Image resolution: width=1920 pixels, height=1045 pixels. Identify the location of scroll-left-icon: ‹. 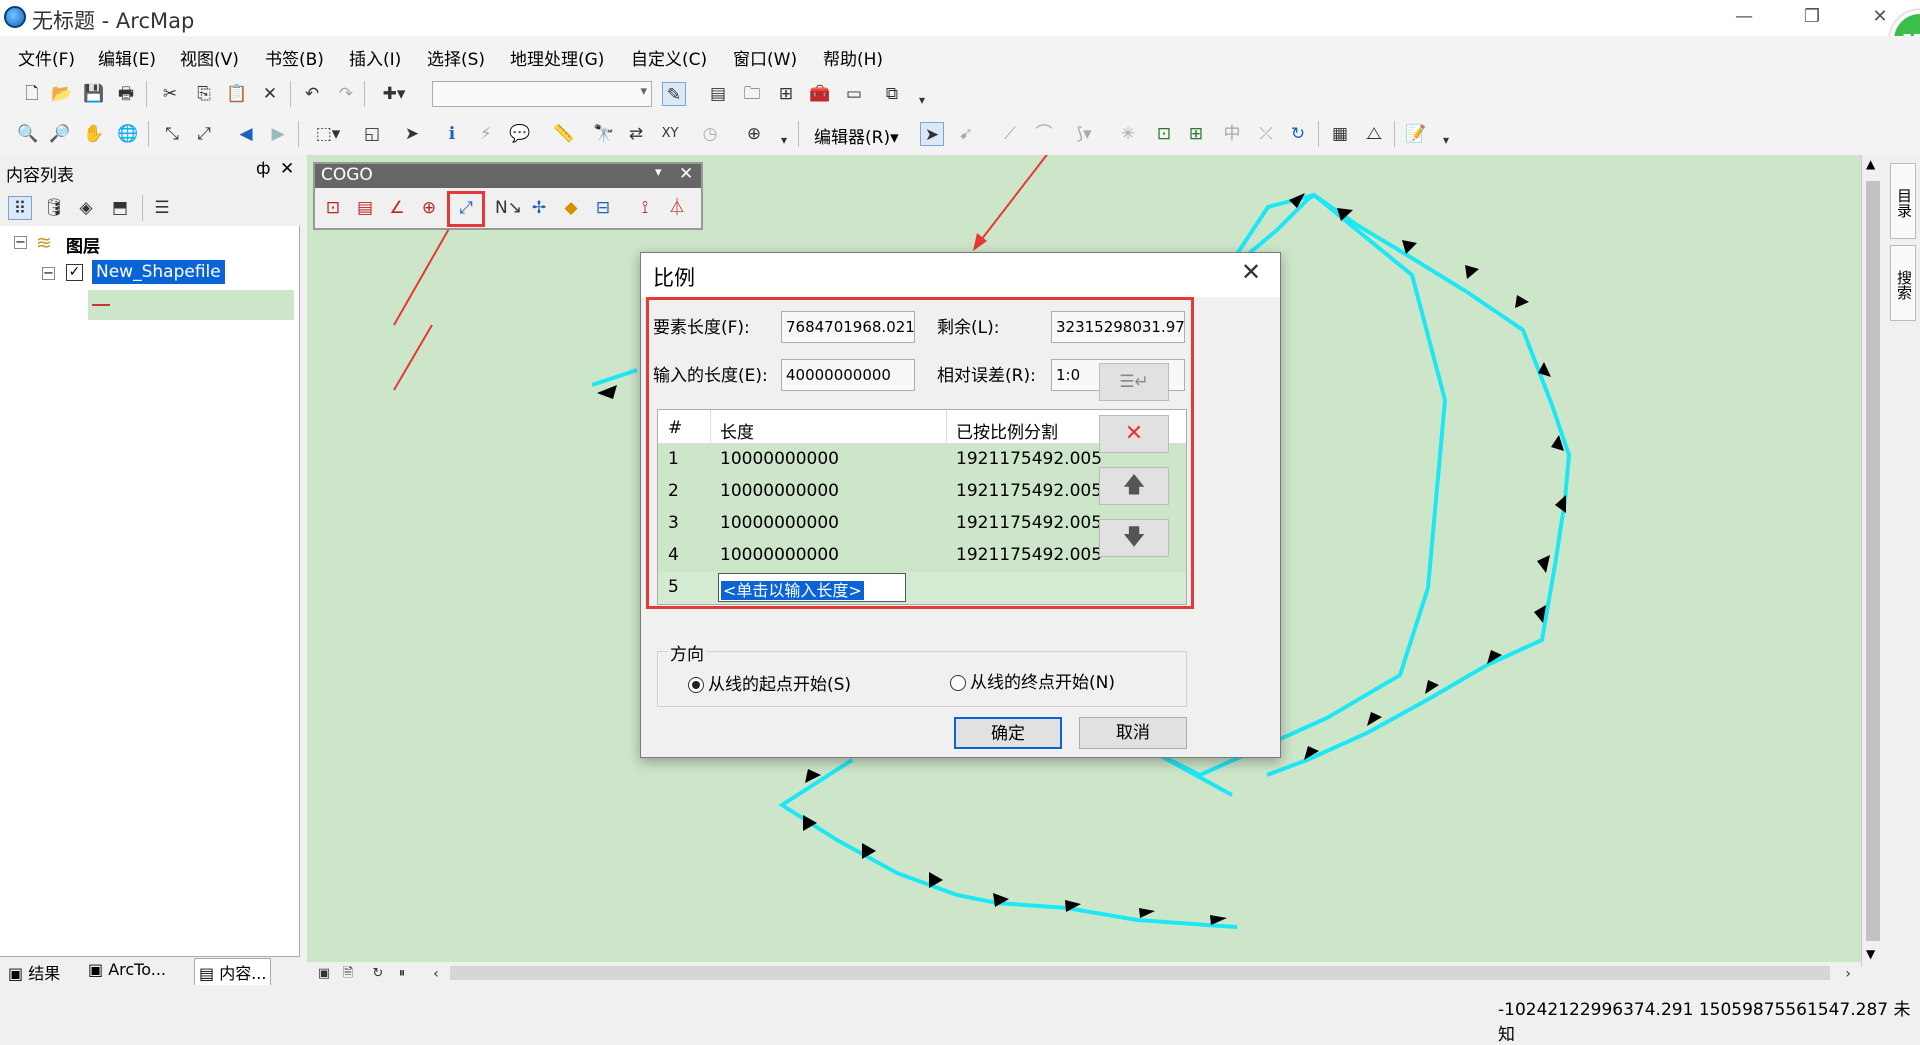
(436, 974).